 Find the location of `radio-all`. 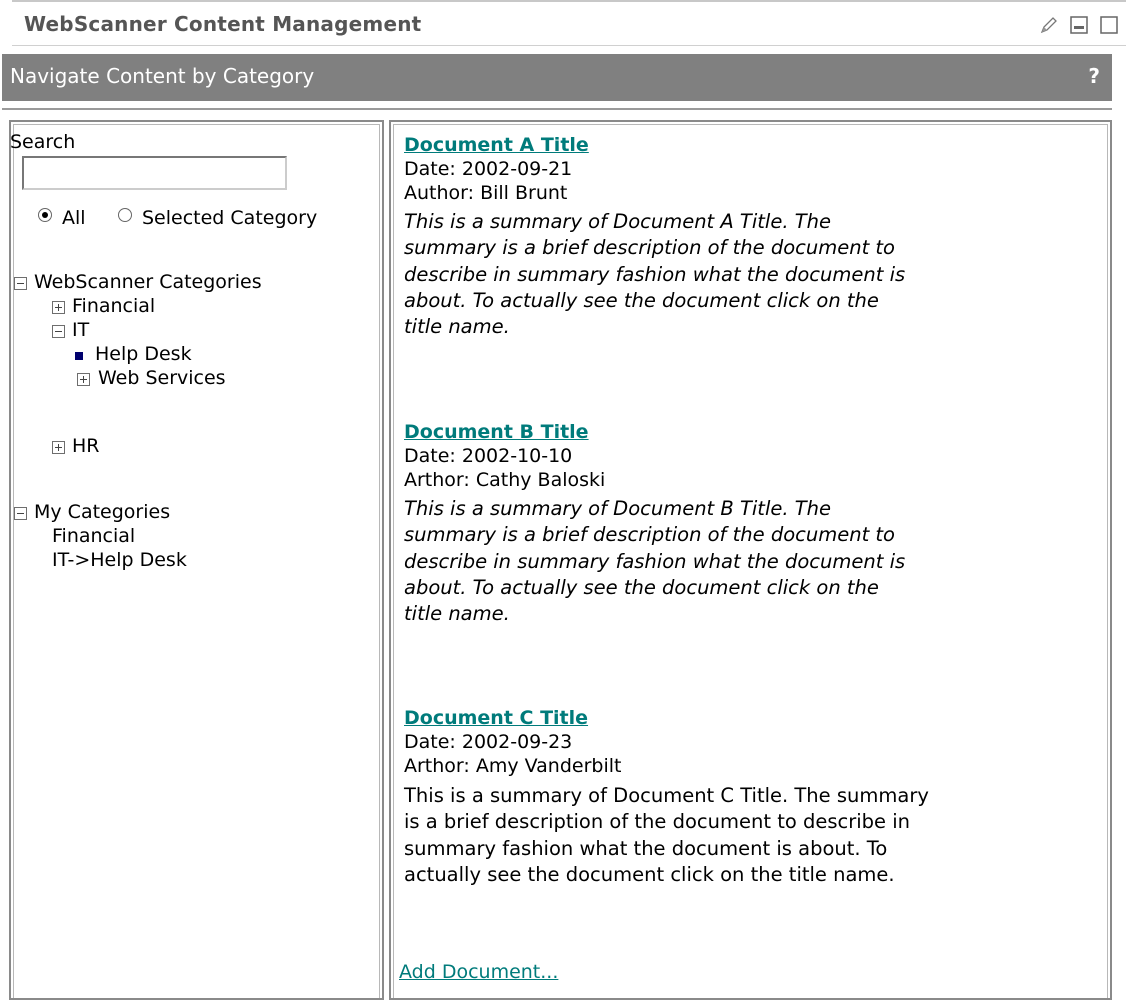

radio-all is located at coordinates (45, 215).